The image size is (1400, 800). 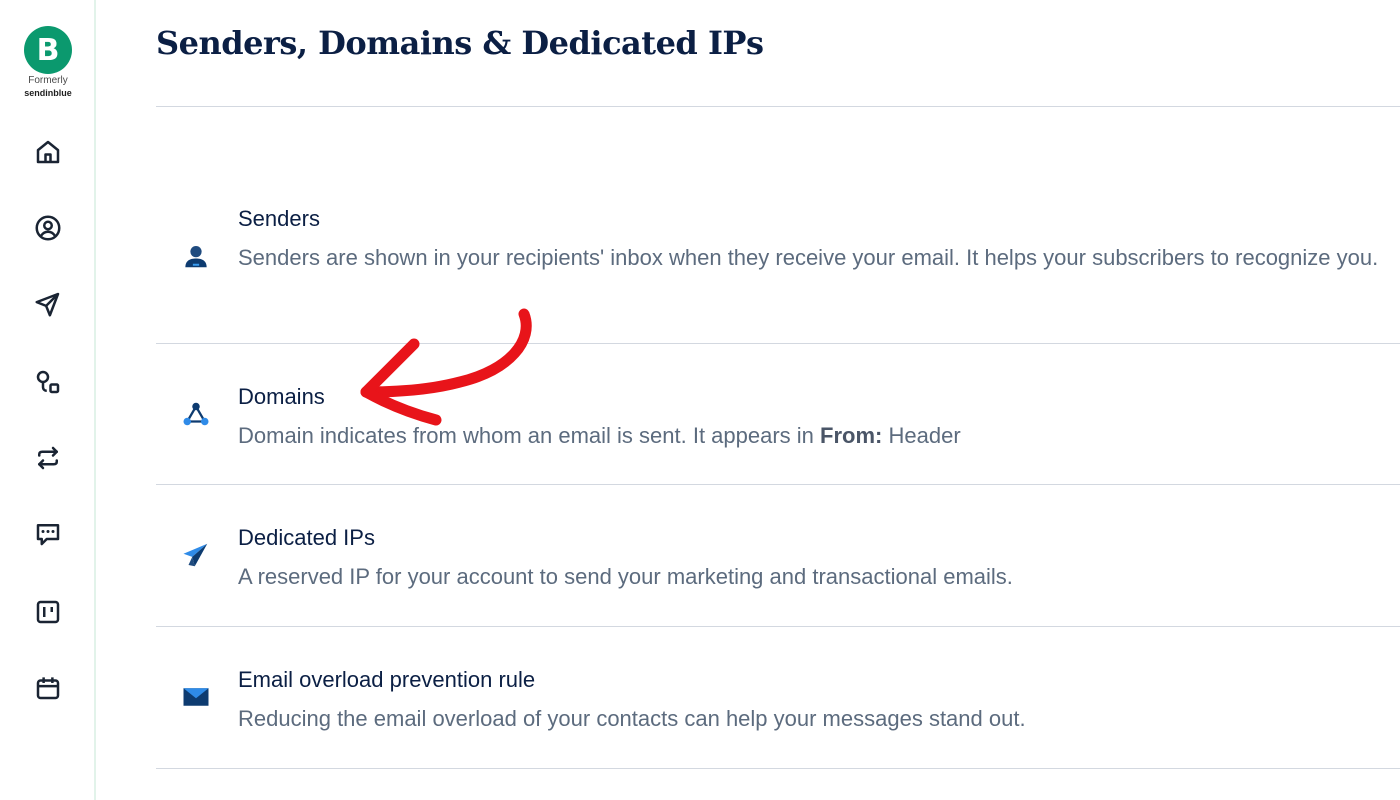 What do you see at coordinates (279, 218) in the screenshot?
I see `senders-title: Senders` at bounding box center [279, 218].